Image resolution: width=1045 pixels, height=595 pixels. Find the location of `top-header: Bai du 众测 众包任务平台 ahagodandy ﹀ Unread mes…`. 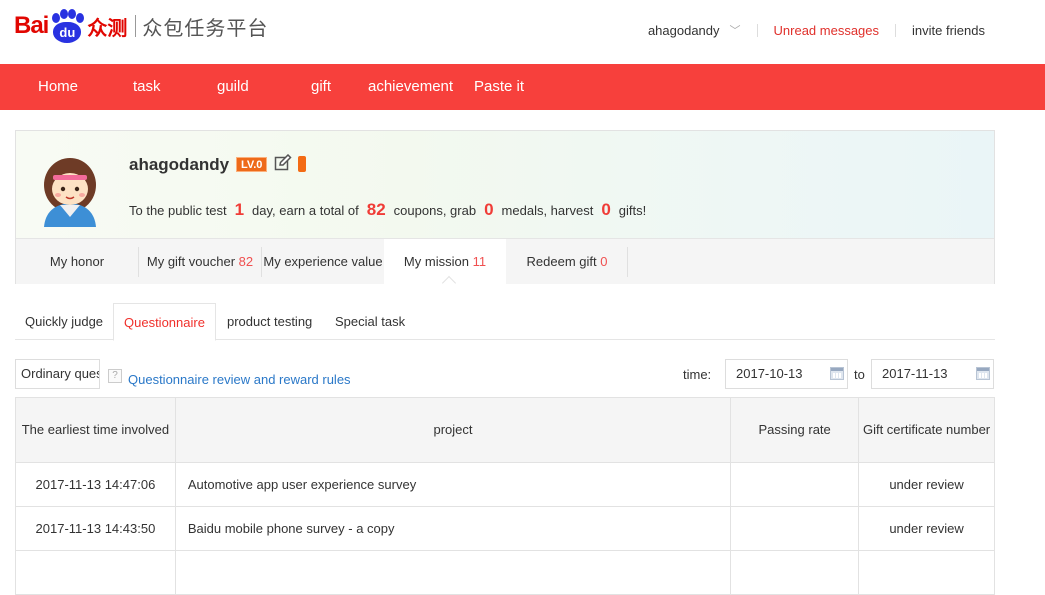

top-header: Bai du 众测 众包任务平台 ahagodandy ﹀ Unread mes… is located at coordinates (522, 32).